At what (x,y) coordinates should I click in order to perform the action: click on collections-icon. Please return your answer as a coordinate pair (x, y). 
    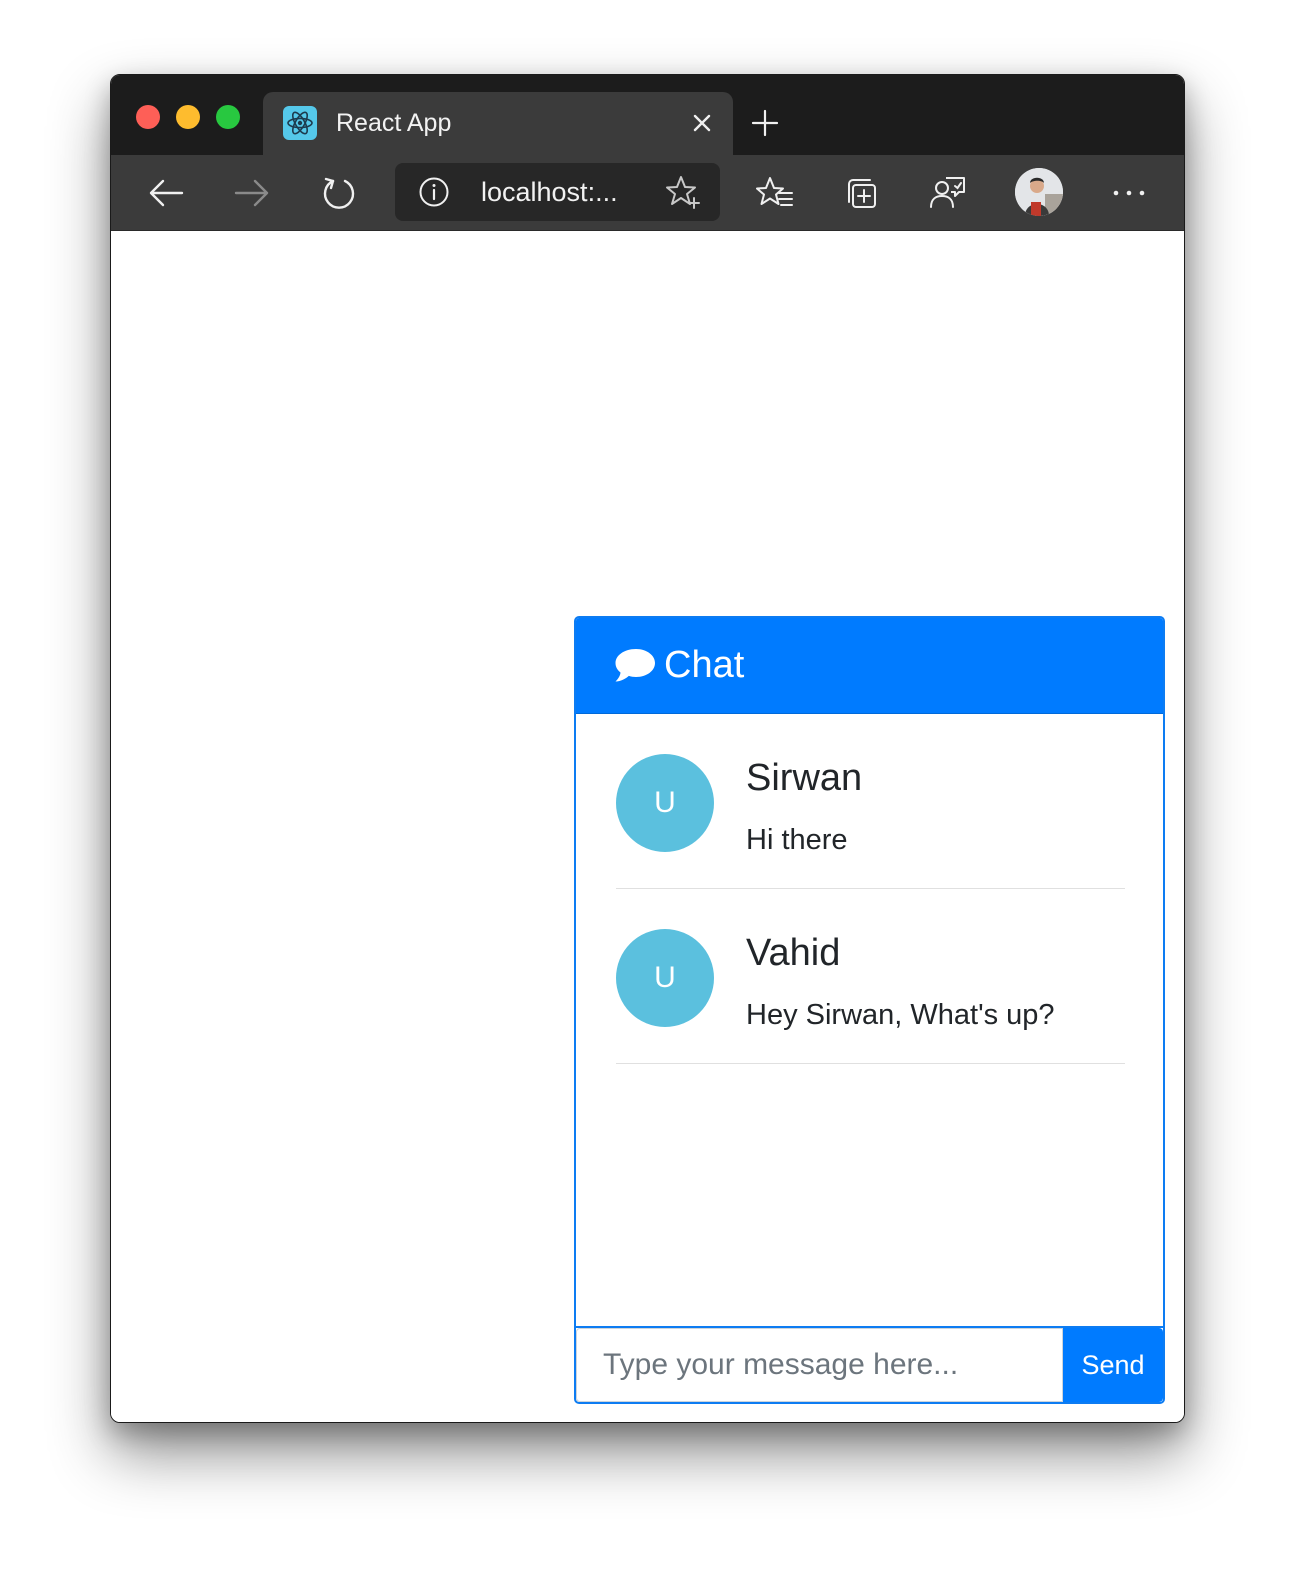
    Looking at the image, I should click on (862, 193).